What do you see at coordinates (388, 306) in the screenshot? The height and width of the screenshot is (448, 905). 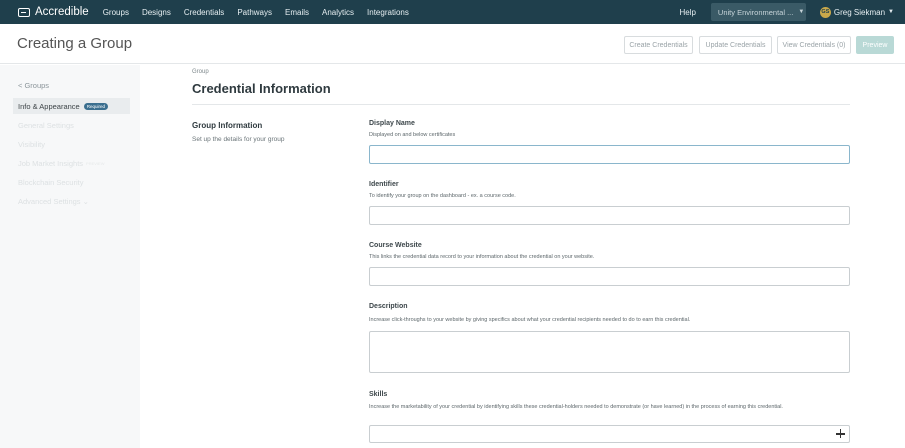 I see `description-label: Description` at bounding box center [388, 306].